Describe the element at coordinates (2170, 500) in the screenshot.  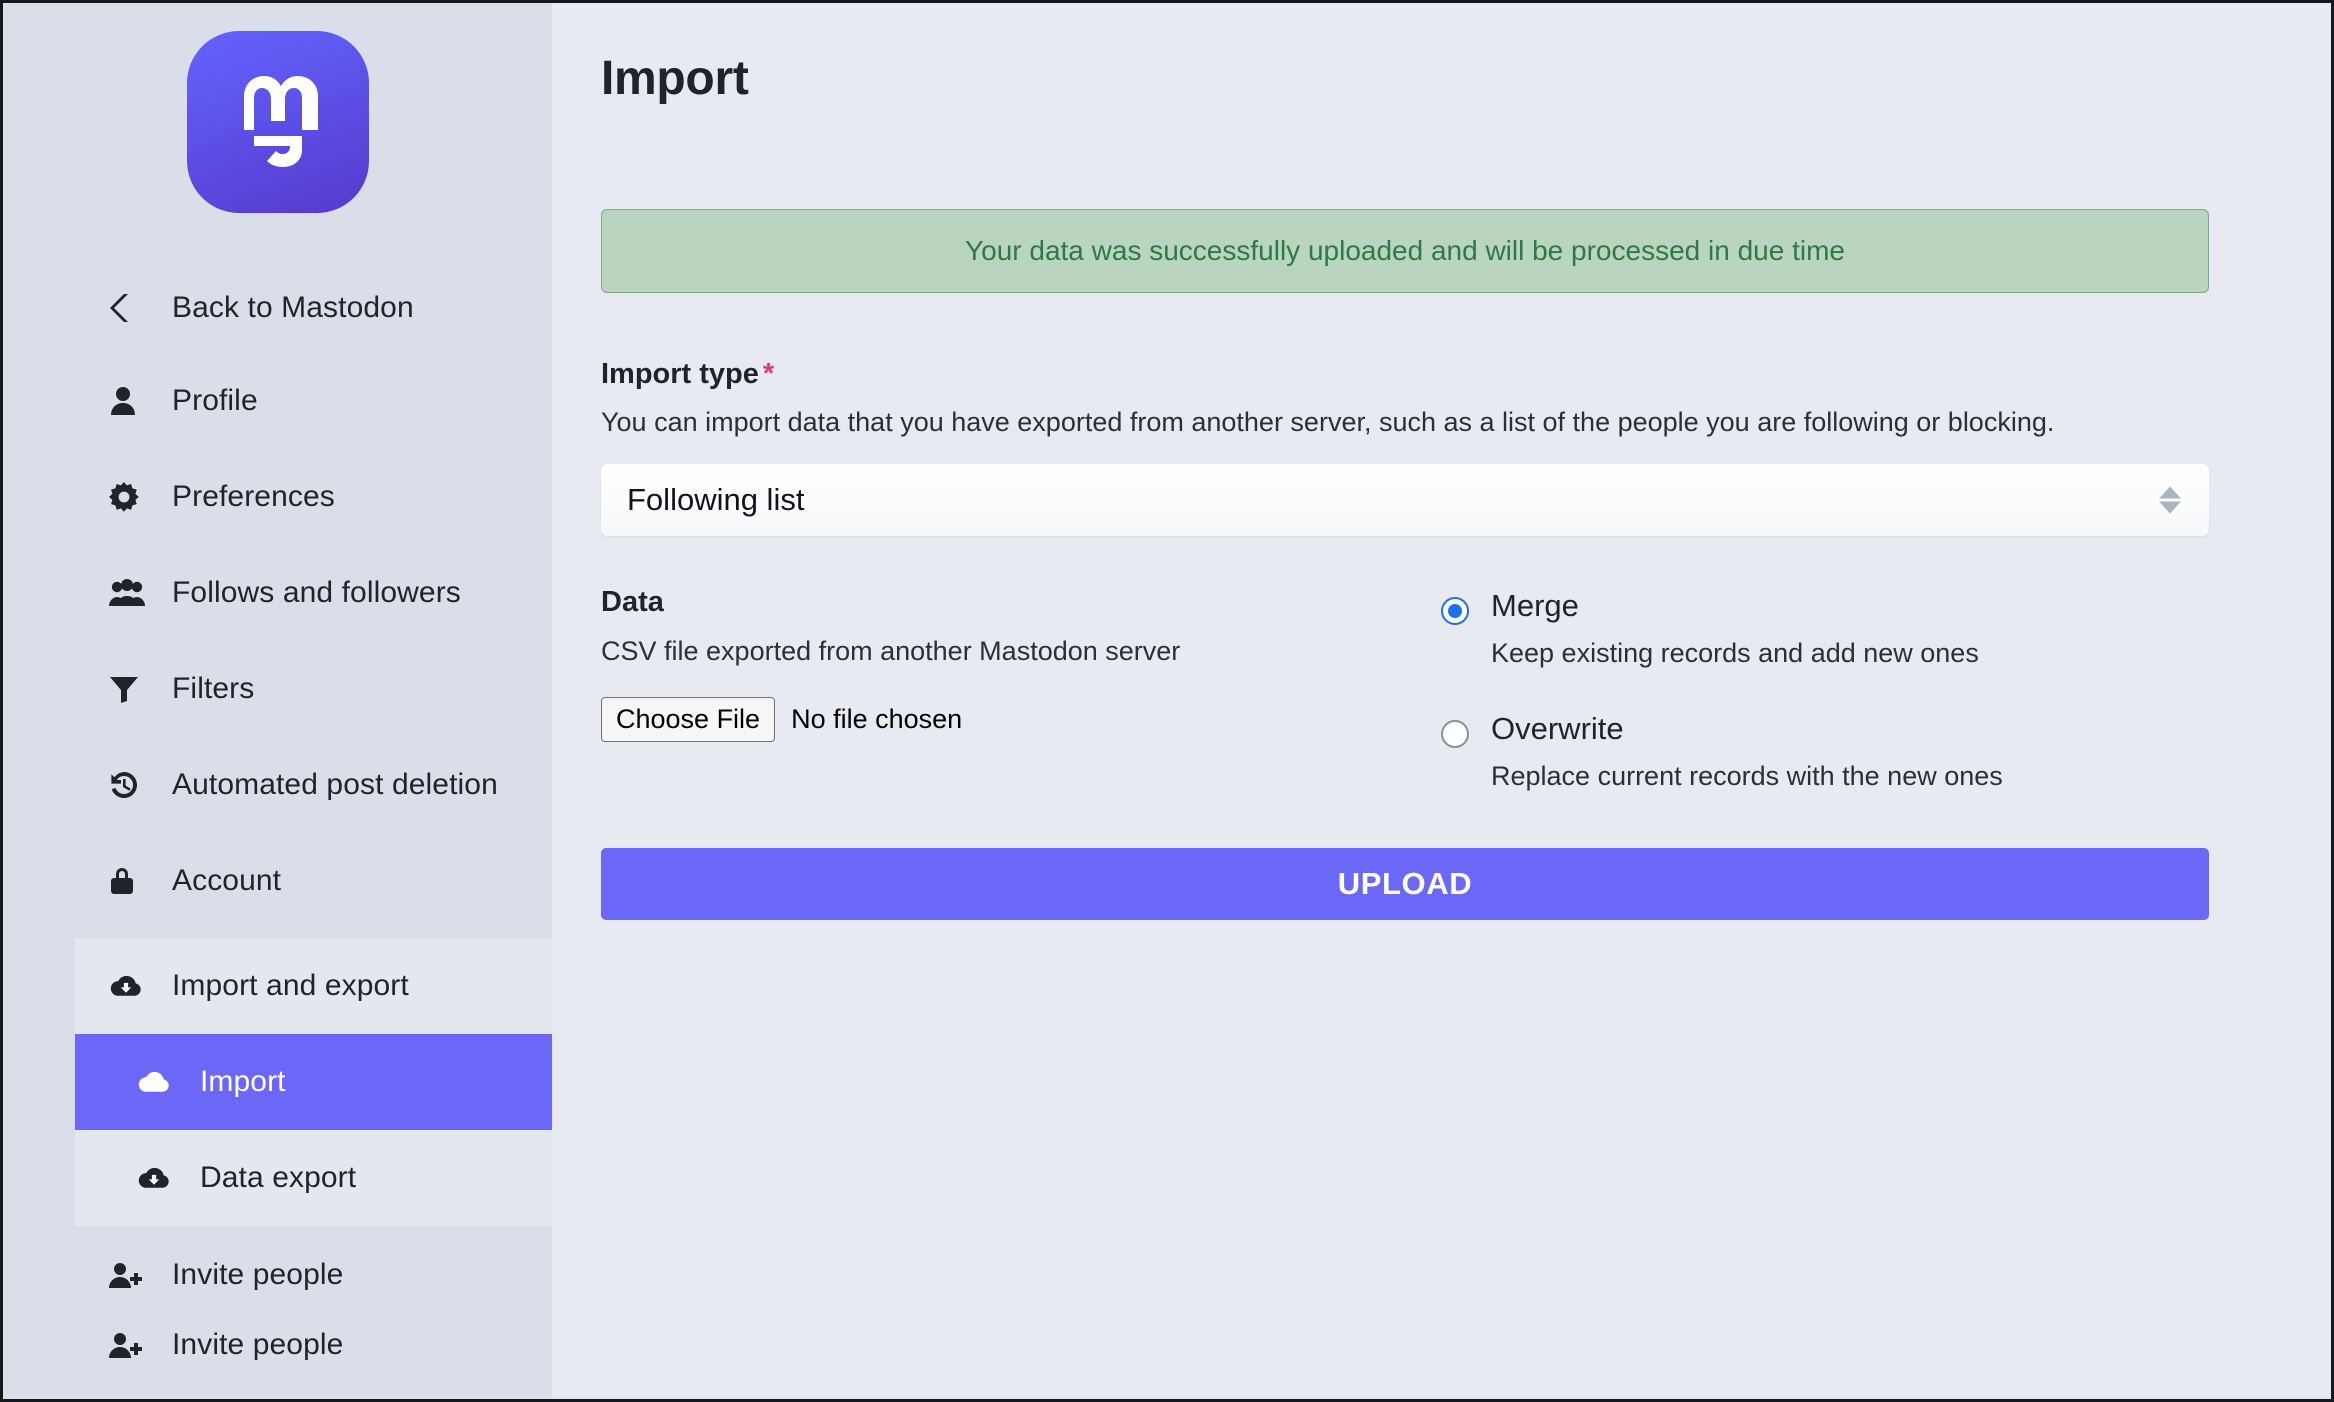
I see `chevron-updown-icon` at that location.